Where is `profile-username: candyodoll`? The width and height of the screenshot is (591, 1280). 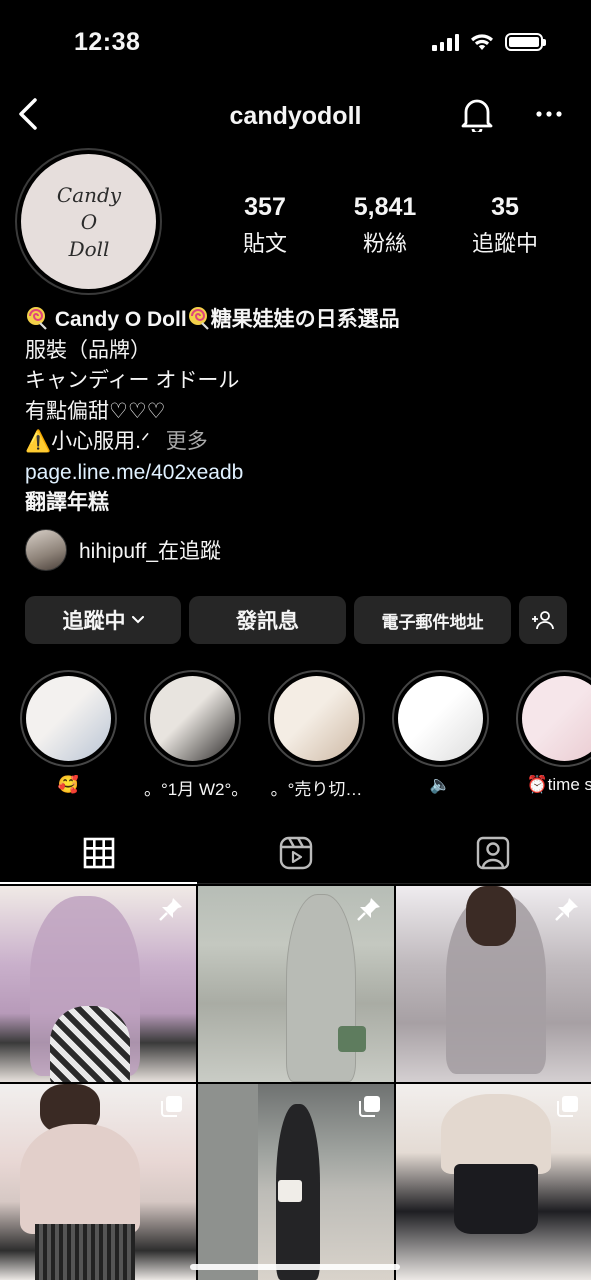 profile-username: candyodoll is located at coordinates (295, 116).